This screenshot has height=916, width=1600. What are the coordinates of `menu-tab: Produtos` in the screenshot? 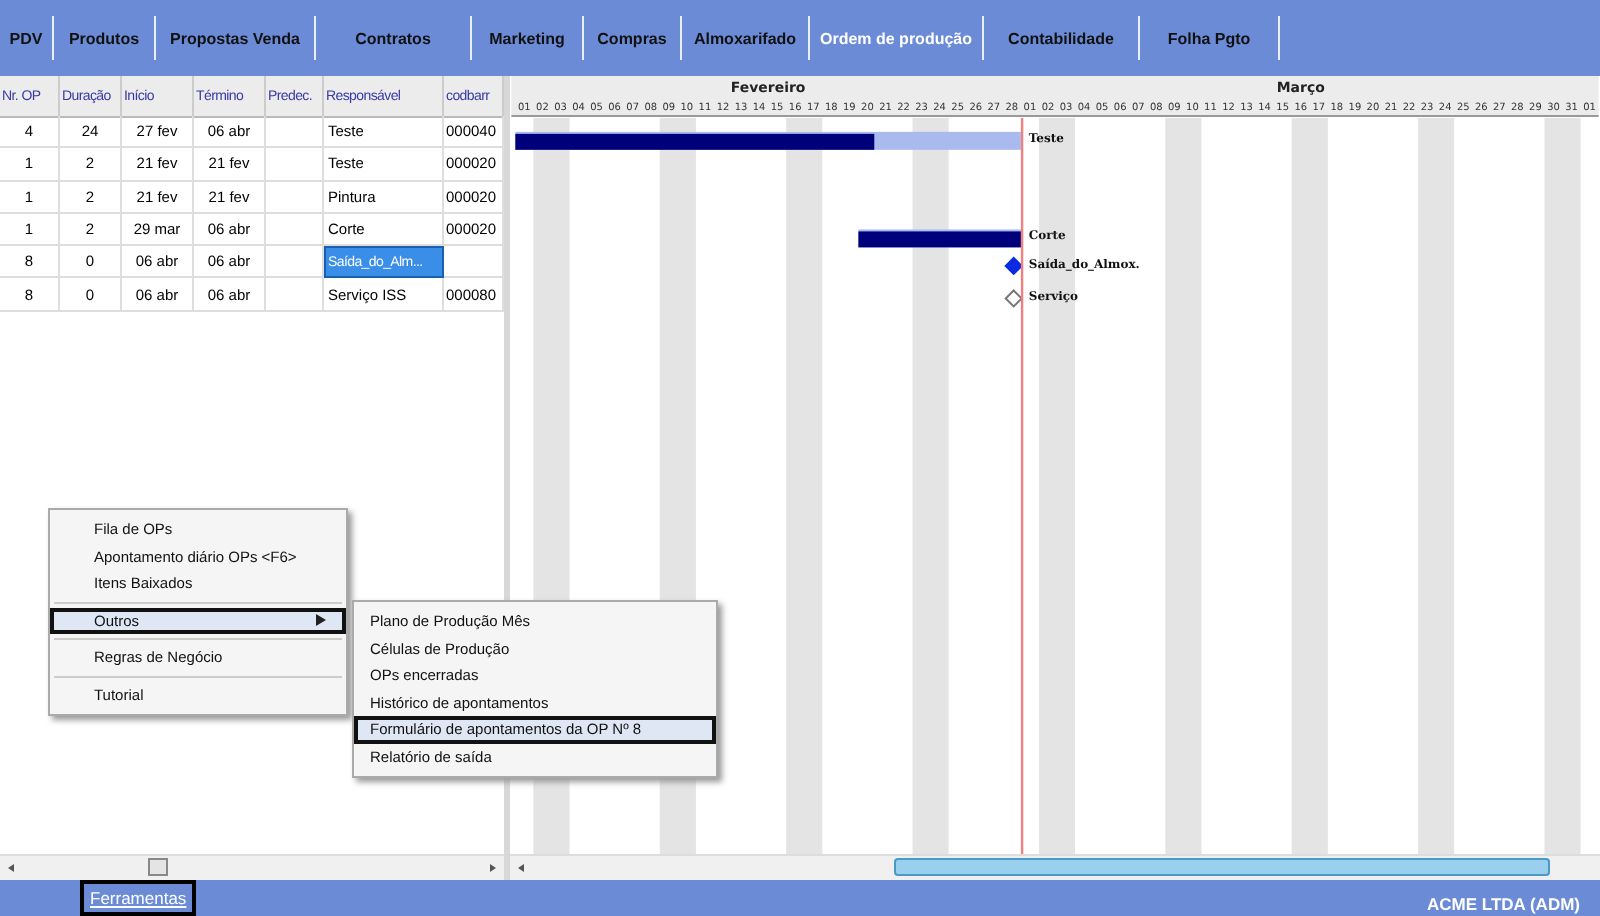 It's located at (104, 38).